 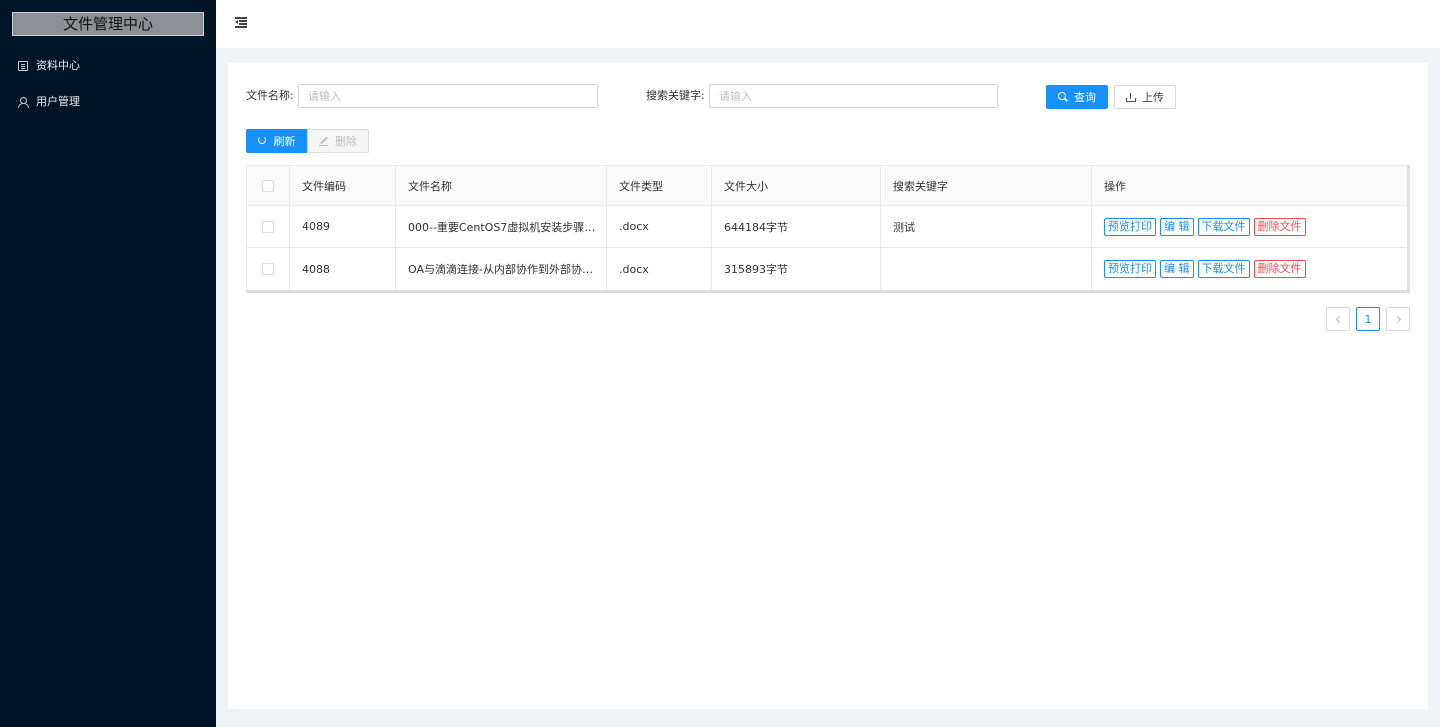 What do you see at coordinates (986, 185) in the screenshot?
I see `column-header: 搜索关键字` at bounding box center [986, 185].